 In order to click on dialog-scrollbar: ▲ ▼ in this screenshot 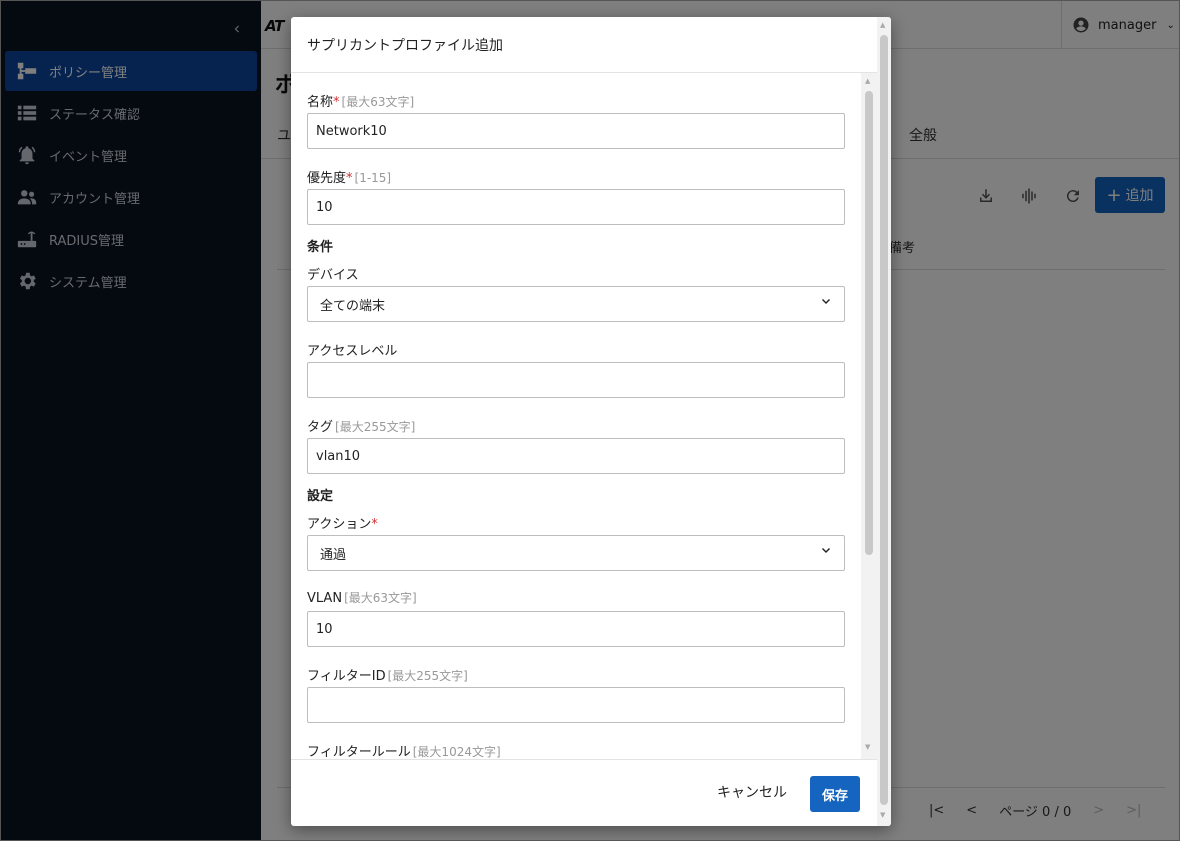, I will do `click(884, 421)`.